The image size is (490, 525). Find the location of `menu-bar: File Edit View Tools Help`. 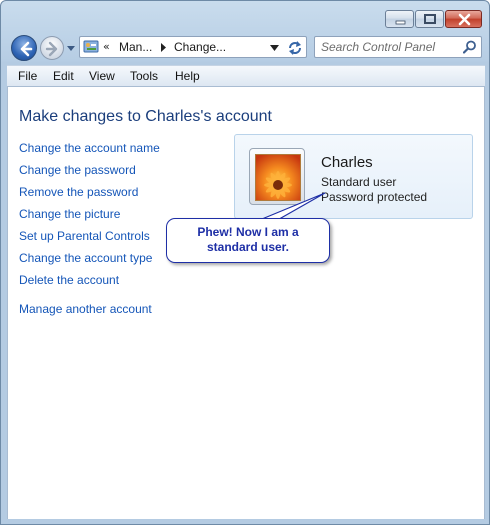

menu-bar: File Edit View Tools Help is located at coordinates (246, 76).